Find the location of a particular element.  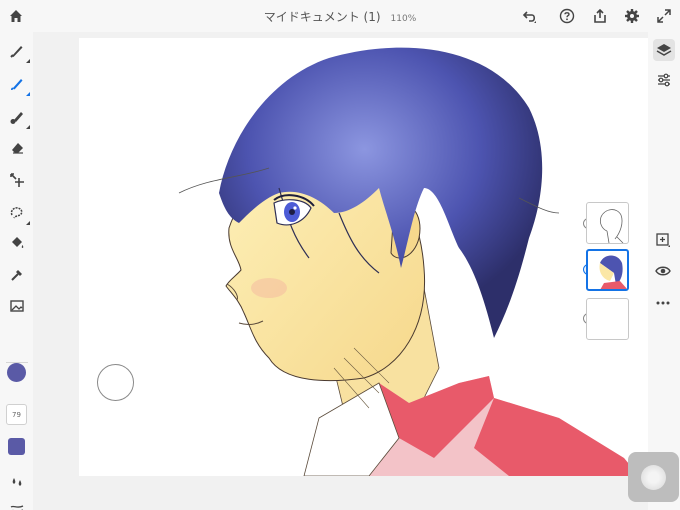

document-title-area: マイドキュメント (1) 110% is located at coordinates (340, 16).